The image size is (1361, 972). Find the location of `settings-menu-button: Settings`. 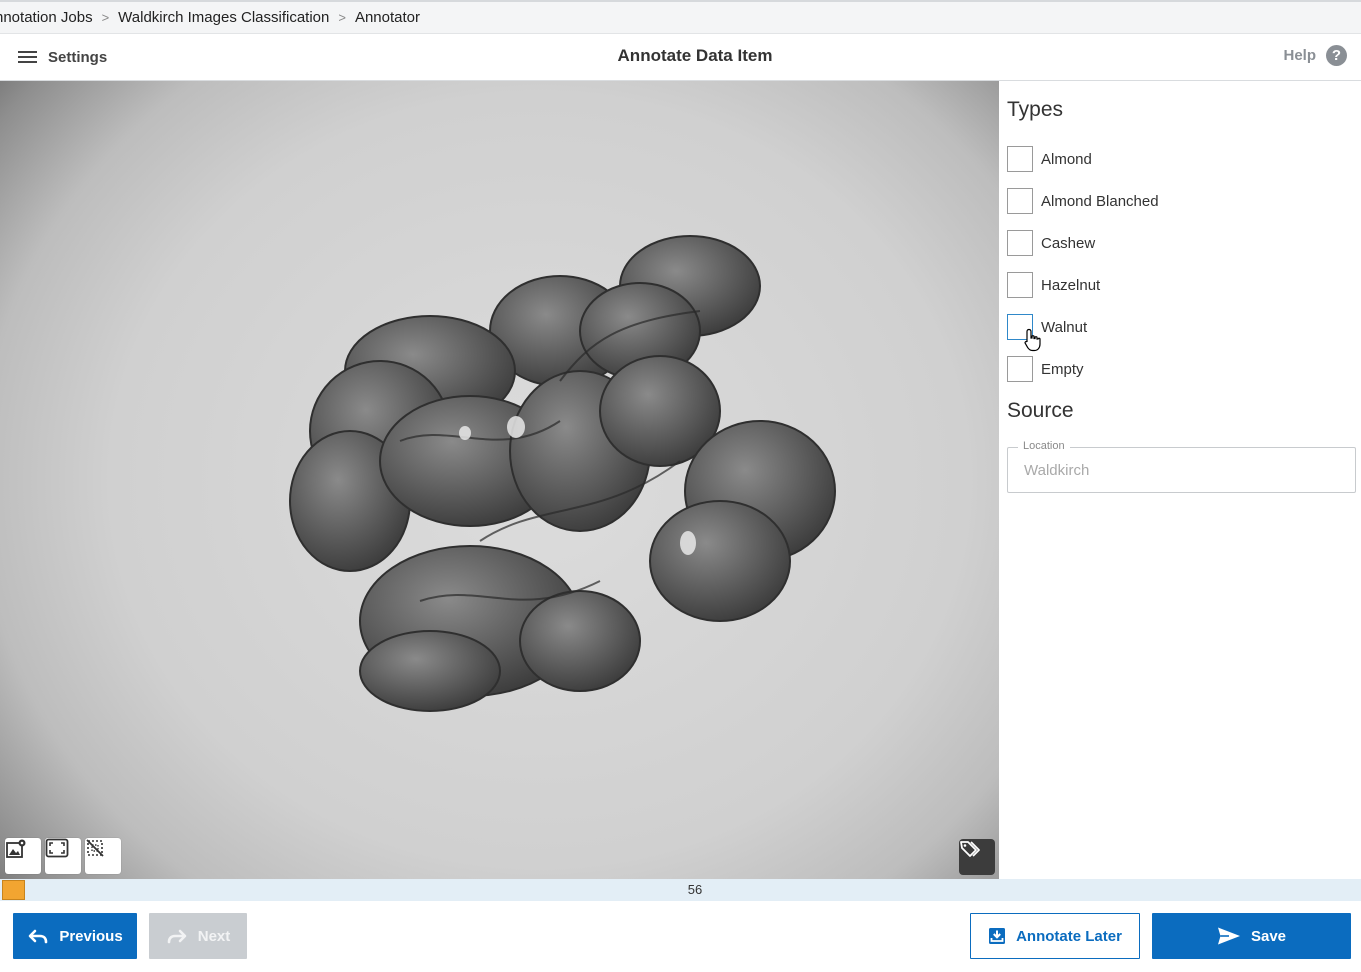

settings-menu-button: Settings is located at coordinates (62, 57).